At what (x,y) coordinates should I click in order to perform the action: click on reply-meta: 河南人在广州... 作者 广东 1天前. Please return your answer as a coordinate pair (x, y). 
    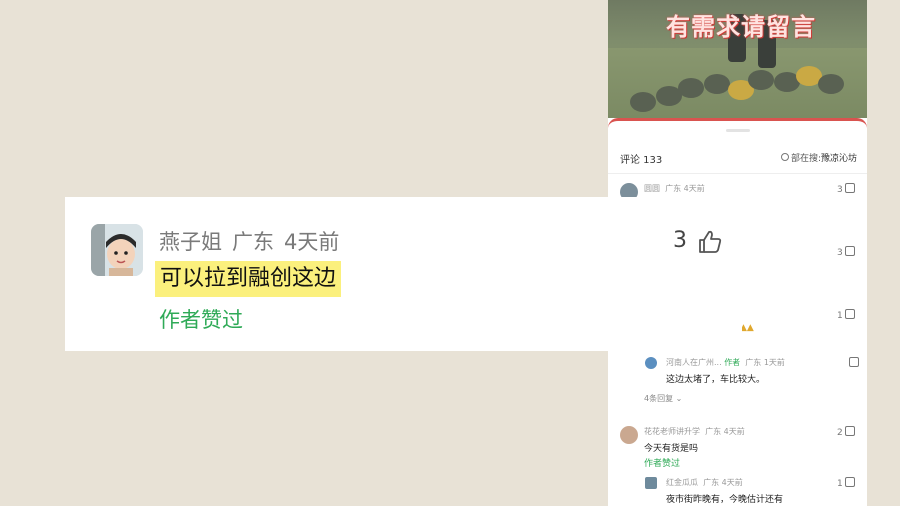
    Looking at the image, I should click on (725, 362).